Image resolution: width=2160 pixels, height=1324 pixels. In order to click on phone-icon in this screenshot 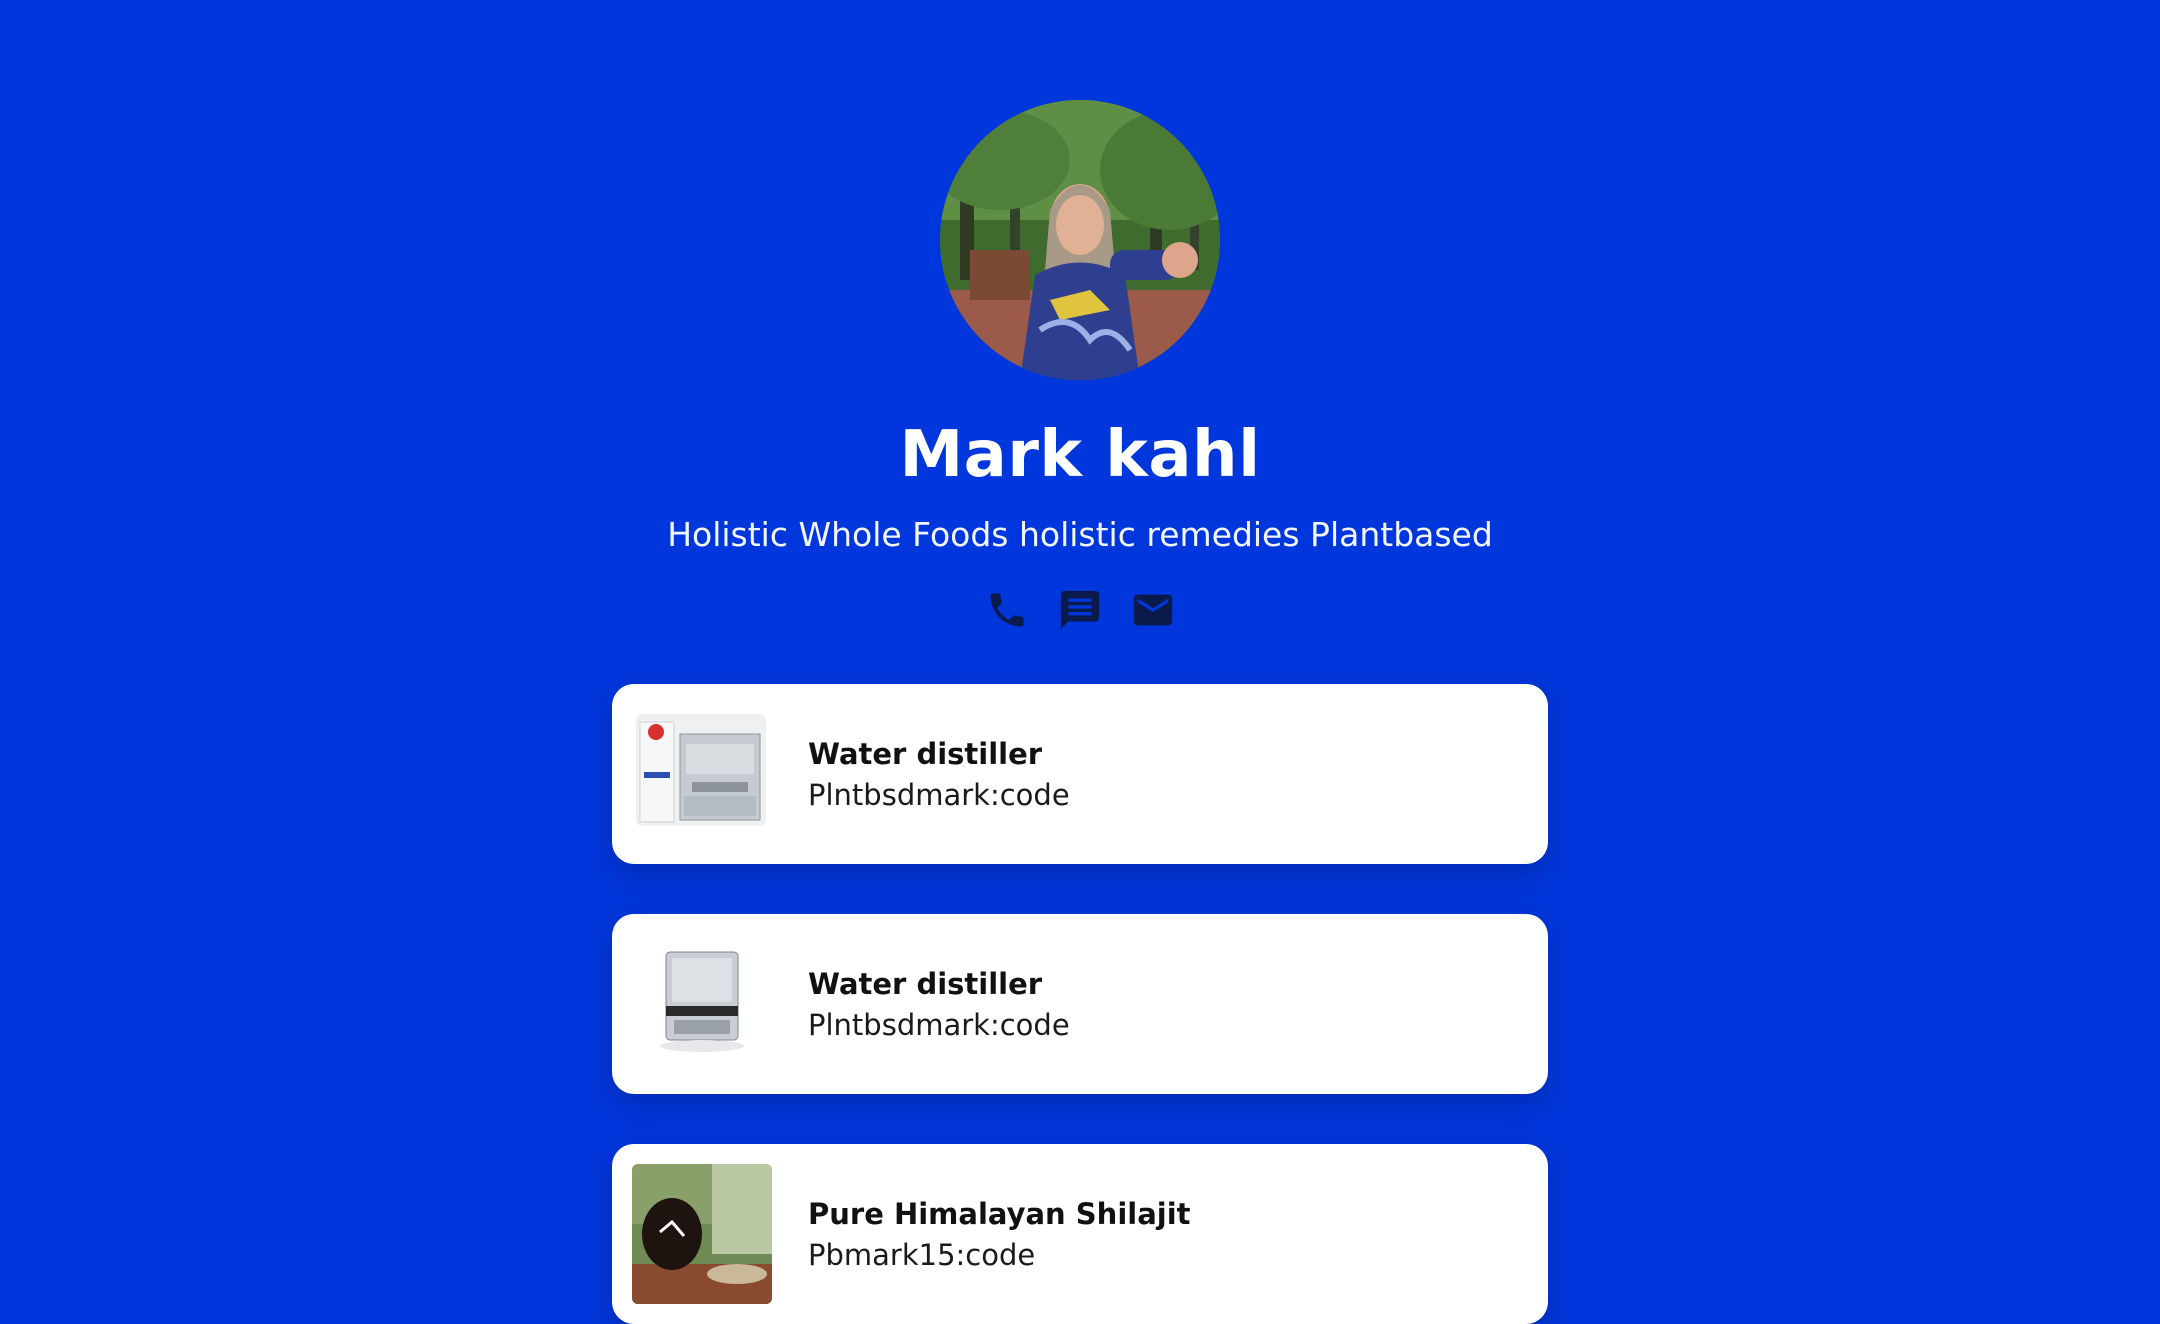, I will do `click(1007, 610)`.